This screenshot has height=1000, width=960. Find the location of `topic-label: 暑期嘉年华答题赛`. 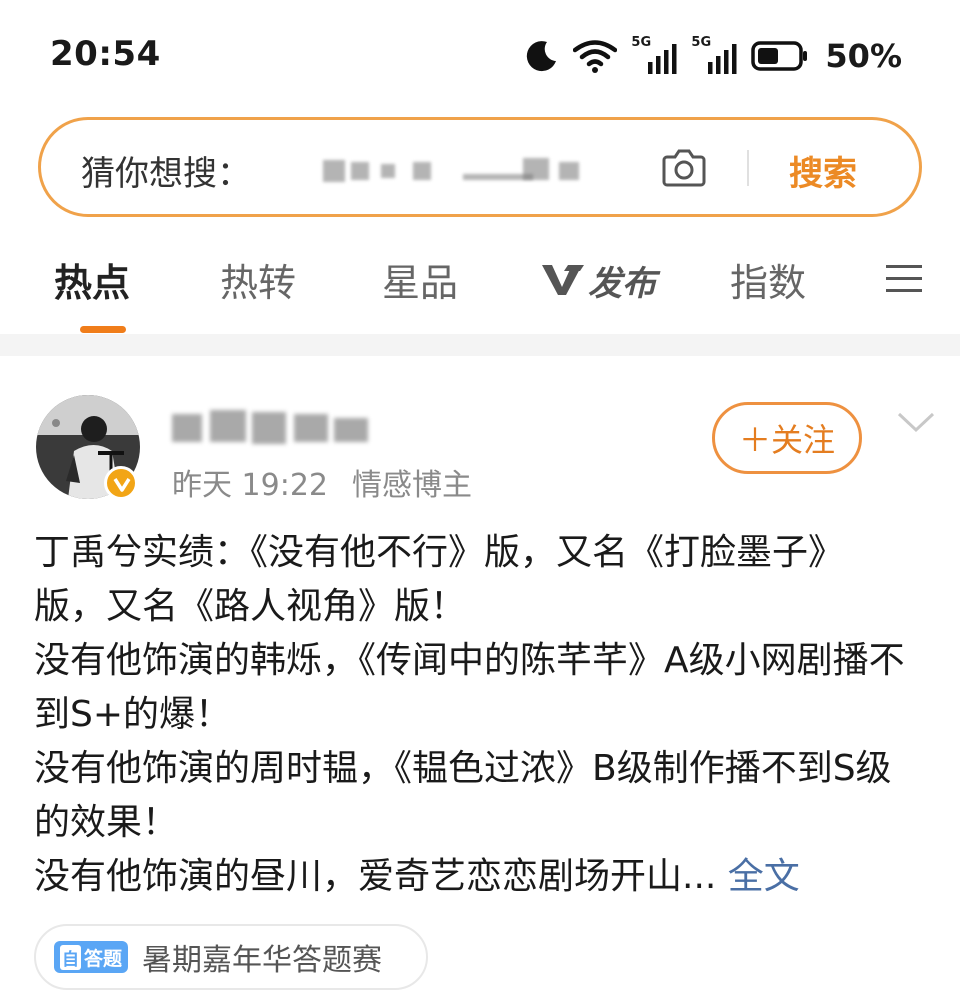

topic-label: 暑期嘉年华答题赛 is located at coordinates (262, 960).